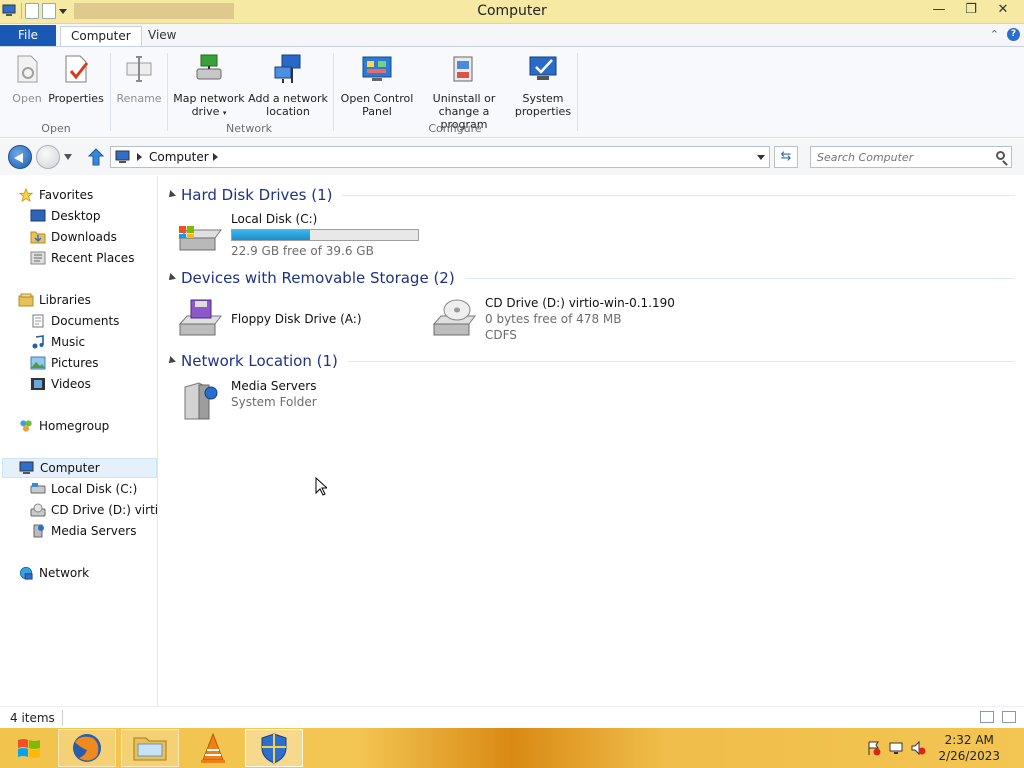  Describe the element at coordinates (1013, 34) in the screenshot. I see `help-icon: ?` at that location.